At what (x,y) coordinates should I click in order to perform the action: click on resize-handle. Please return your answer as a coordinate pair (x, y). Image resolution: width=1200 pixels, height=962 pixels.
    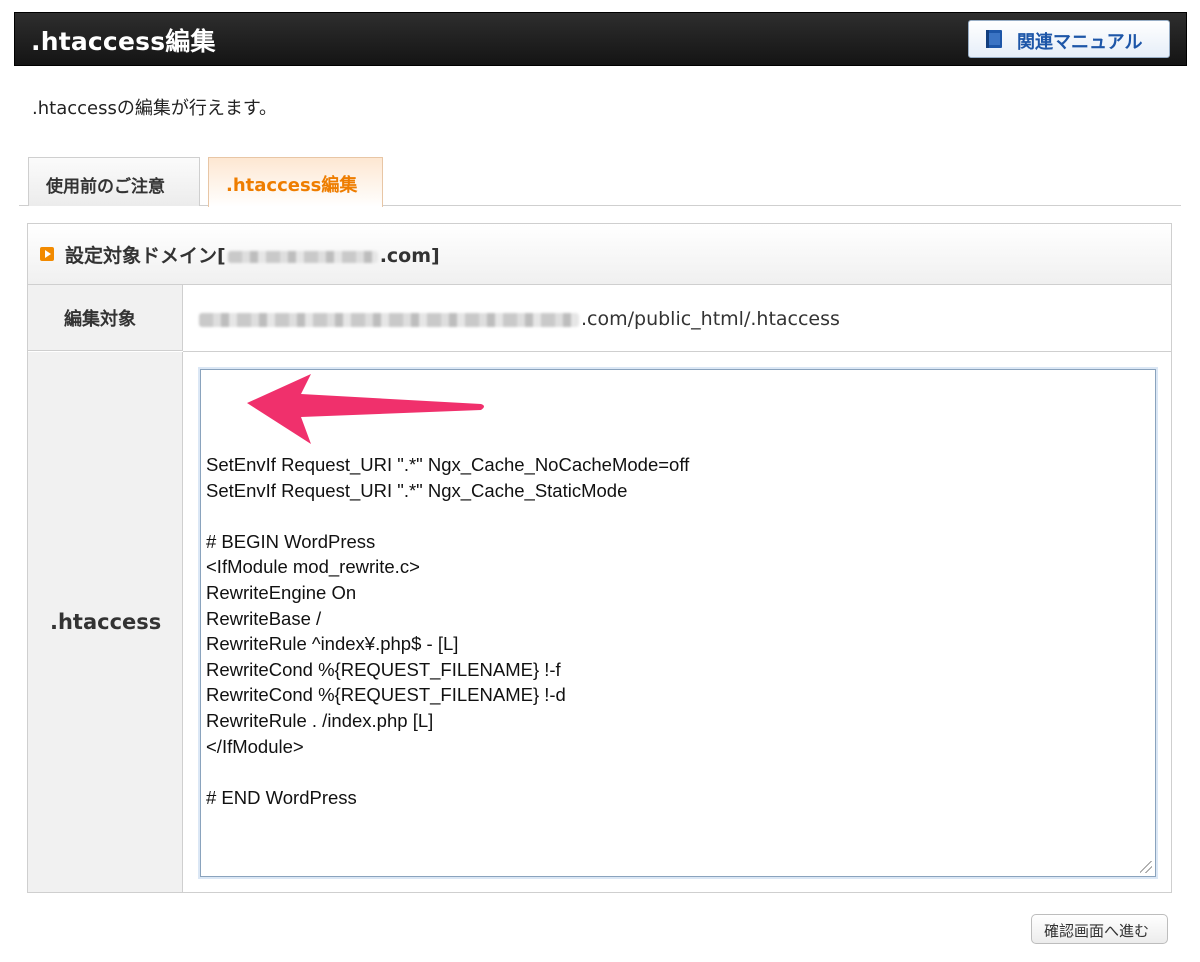
    Looking at the image, I should click on (1146, 867).